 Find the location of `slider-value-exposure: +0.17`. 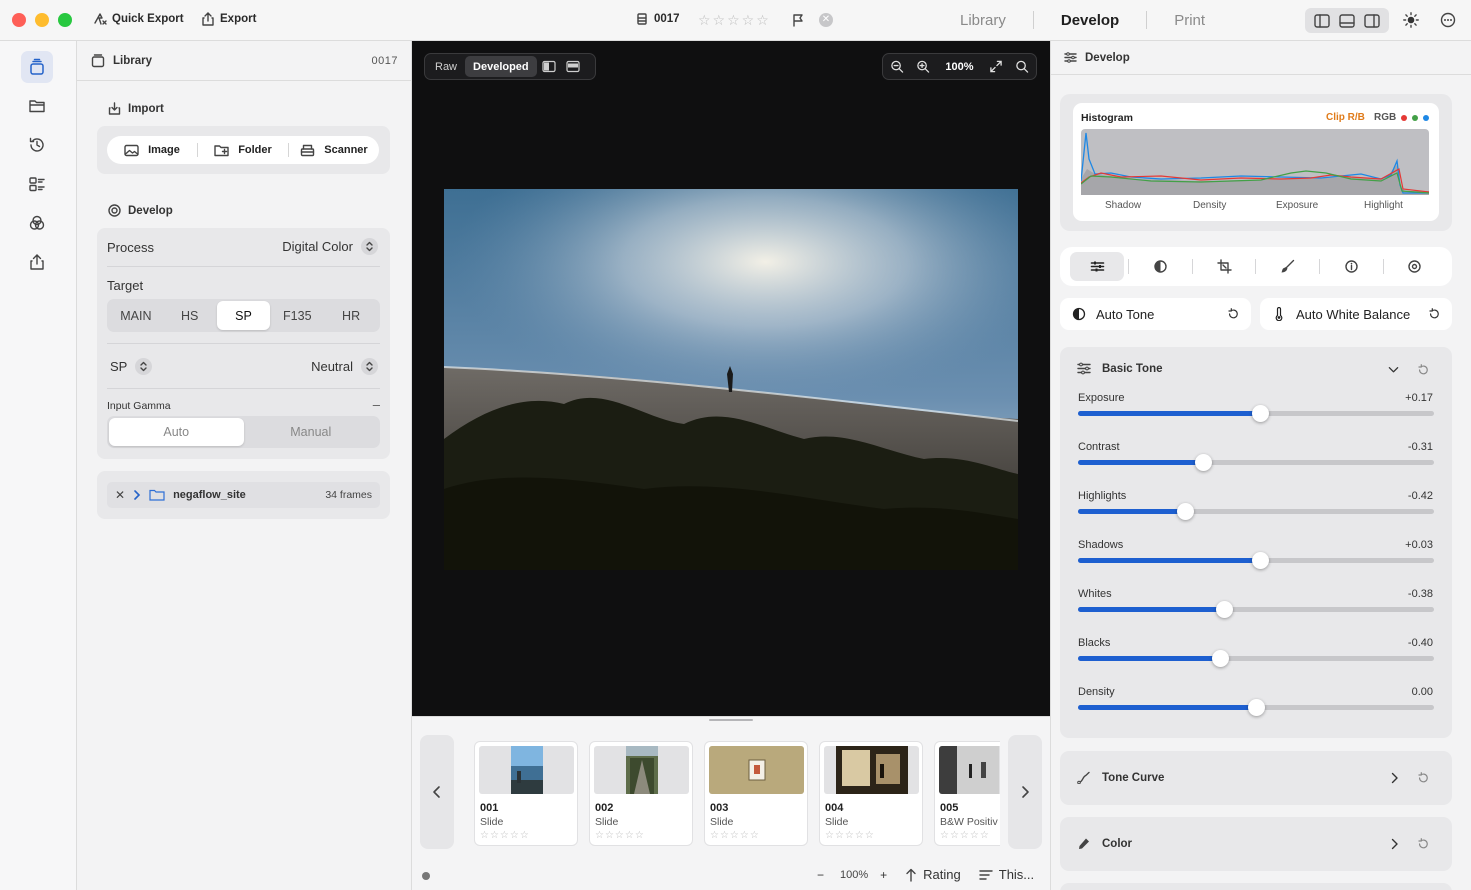

slider-value-exposure: +0.17 is located at coordinates (1419, 398).